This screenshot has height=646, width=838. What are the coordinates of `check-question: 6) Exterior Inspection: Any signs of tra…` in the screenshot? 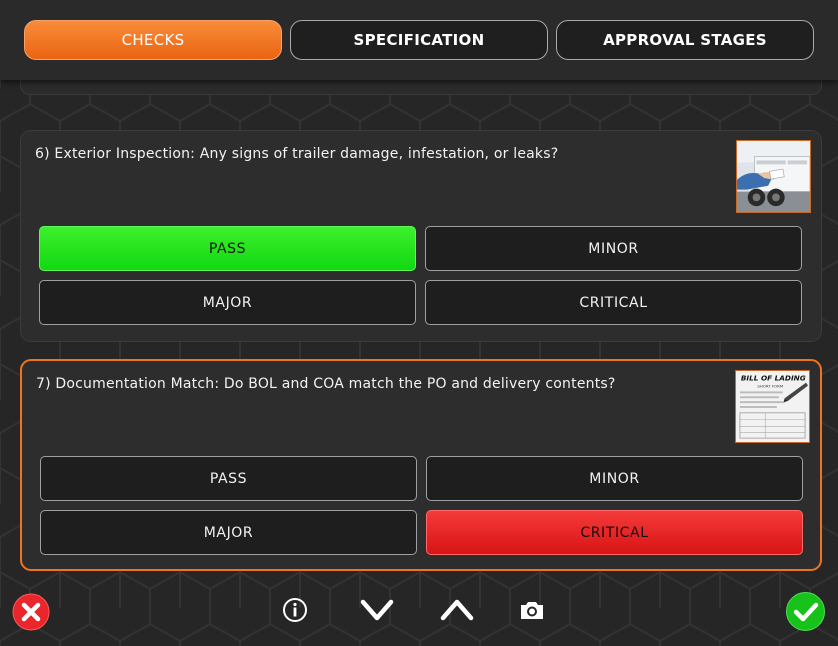 It's located at (297, 154).